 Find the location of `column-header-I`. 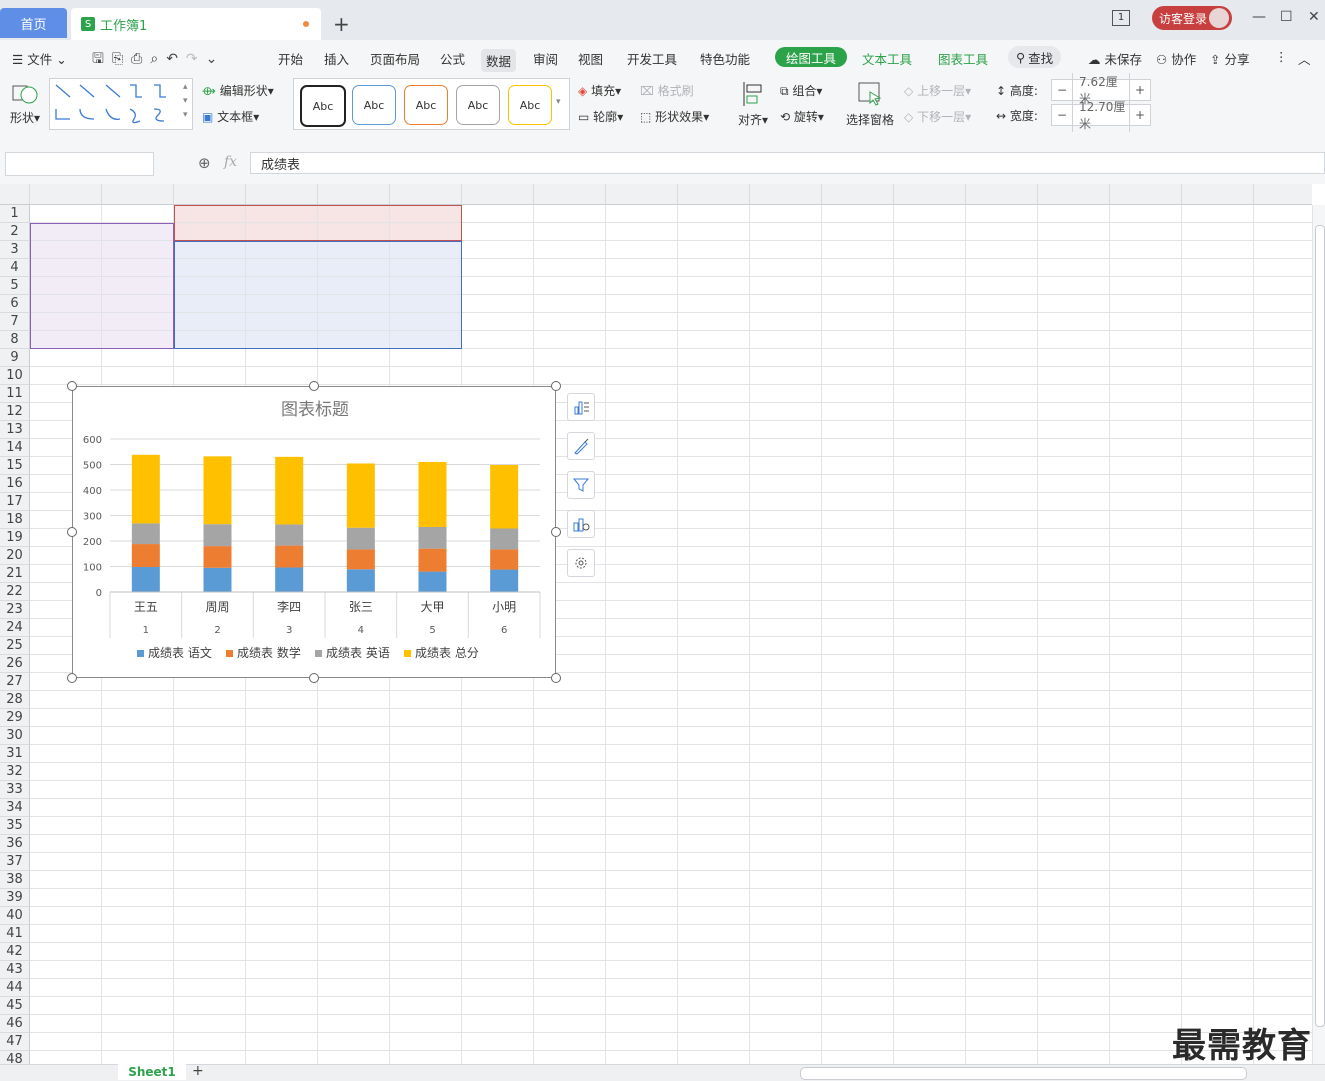

column-header-I is located at coordinates (642, 194).